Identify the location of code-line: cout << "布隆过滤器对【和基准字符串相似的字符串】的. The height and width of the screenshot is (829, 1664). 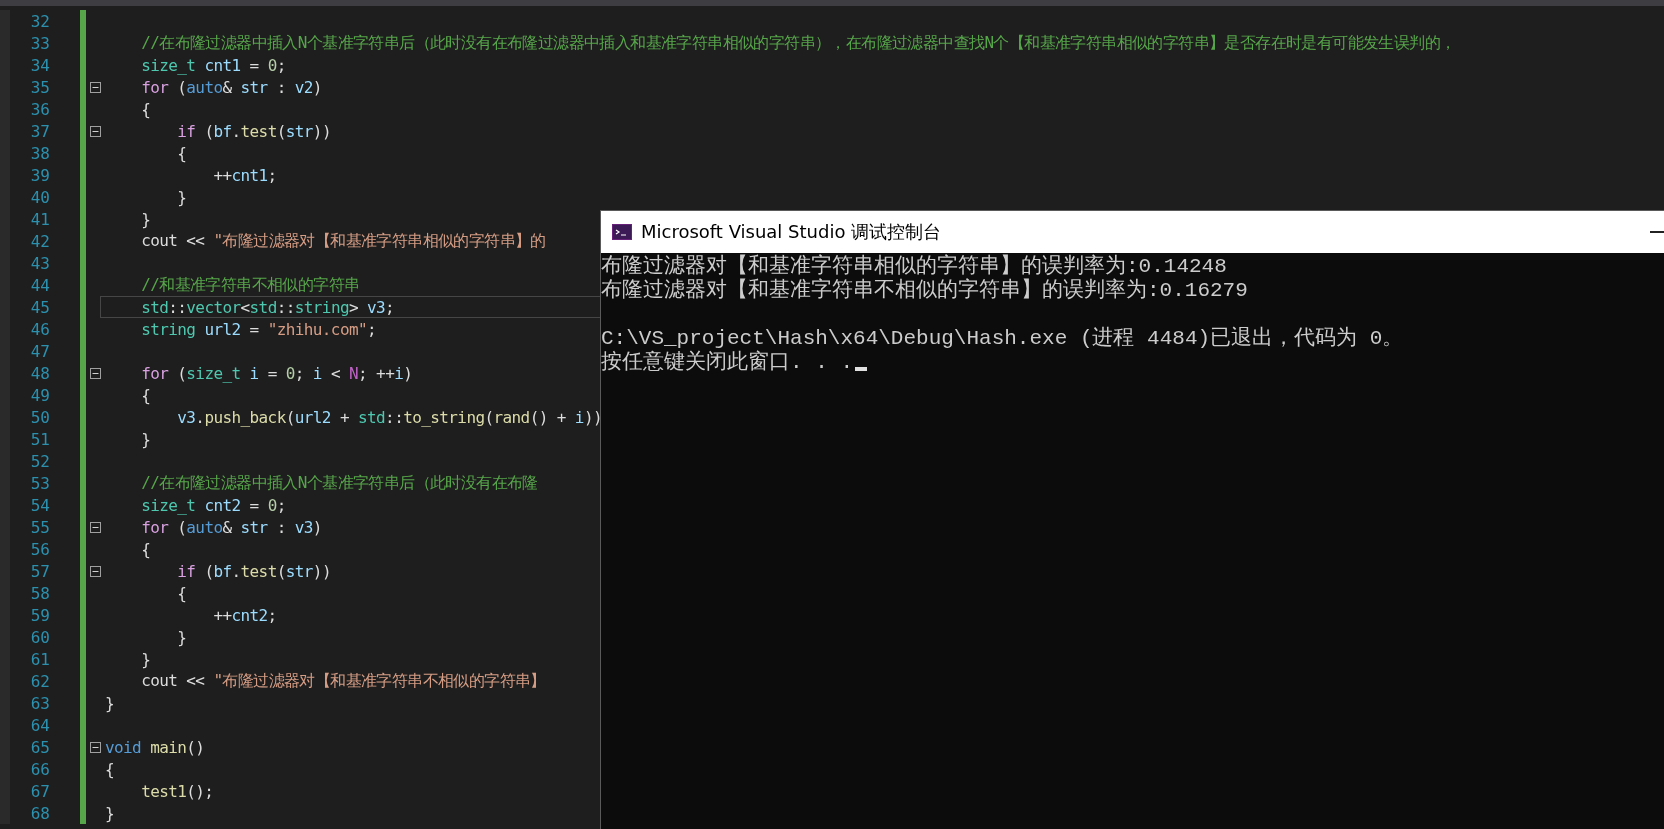
(343, 241).